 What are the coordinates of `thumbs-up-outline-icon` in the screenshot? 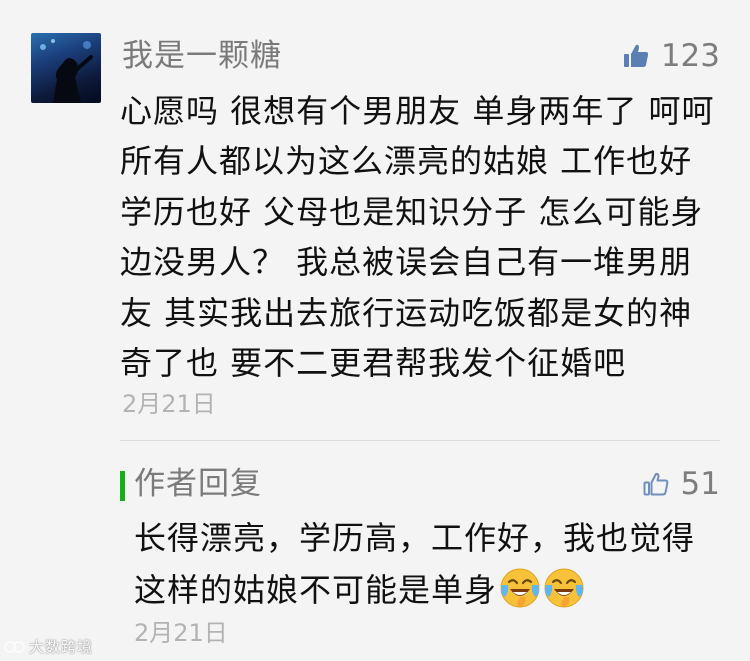 It's located at (655, 484).